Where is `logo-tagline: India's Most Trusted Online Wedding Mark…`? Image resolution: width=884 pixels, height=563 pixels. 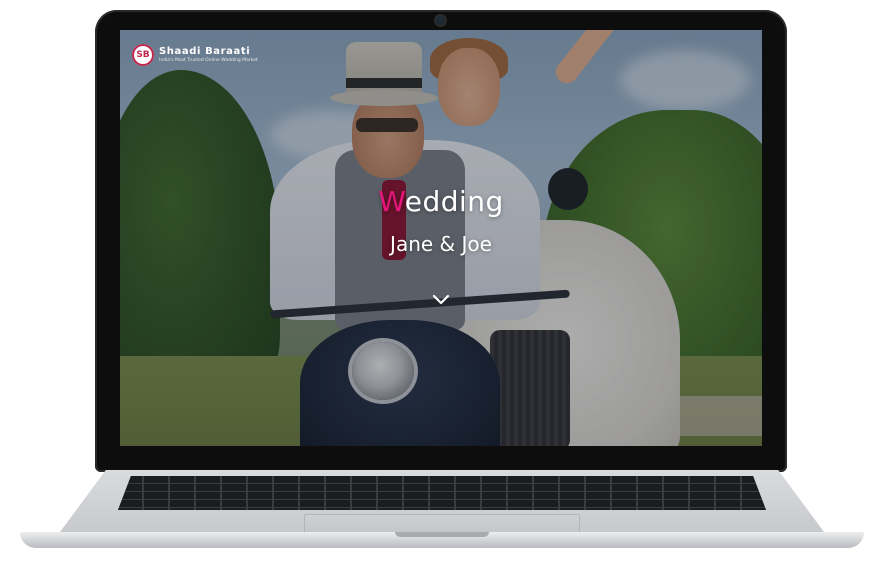 logo-tagline: India's Most Trusted Online Wedding Mark… is located at coordinates (208, 60).